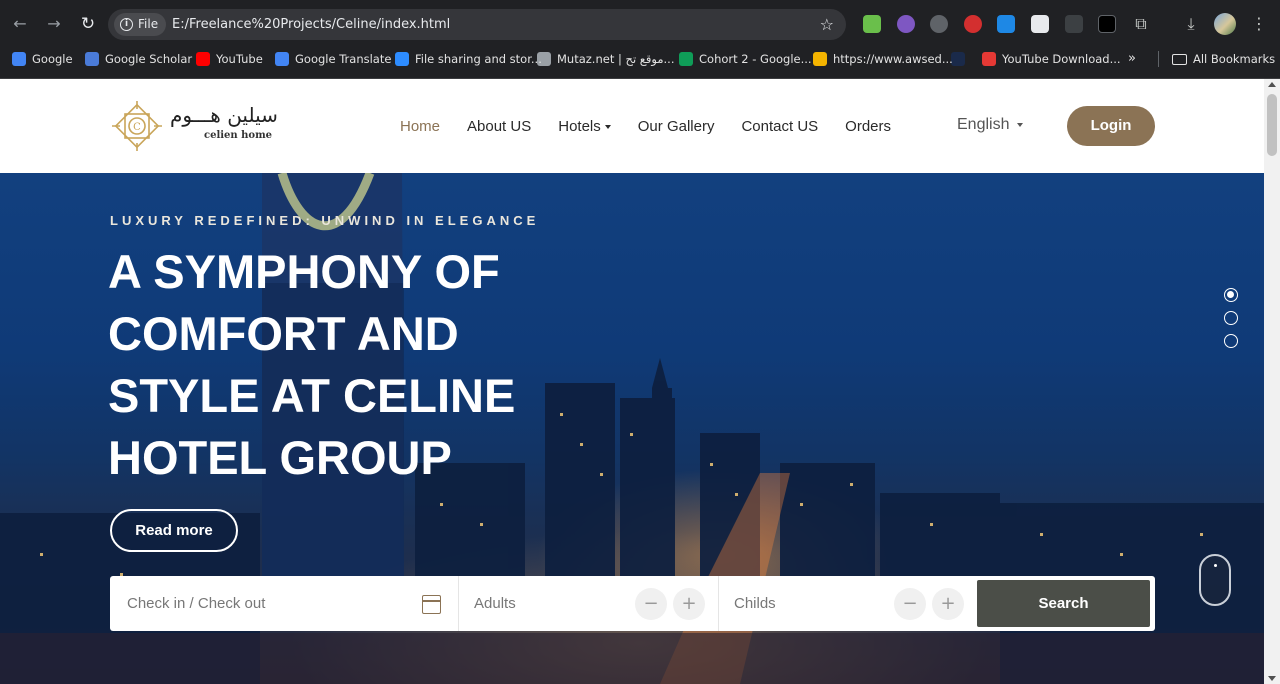  What do you see at coordinates (939, 24) in the screenshot?
I see `extension-cloud-icon` at bounding box center [939, 24].